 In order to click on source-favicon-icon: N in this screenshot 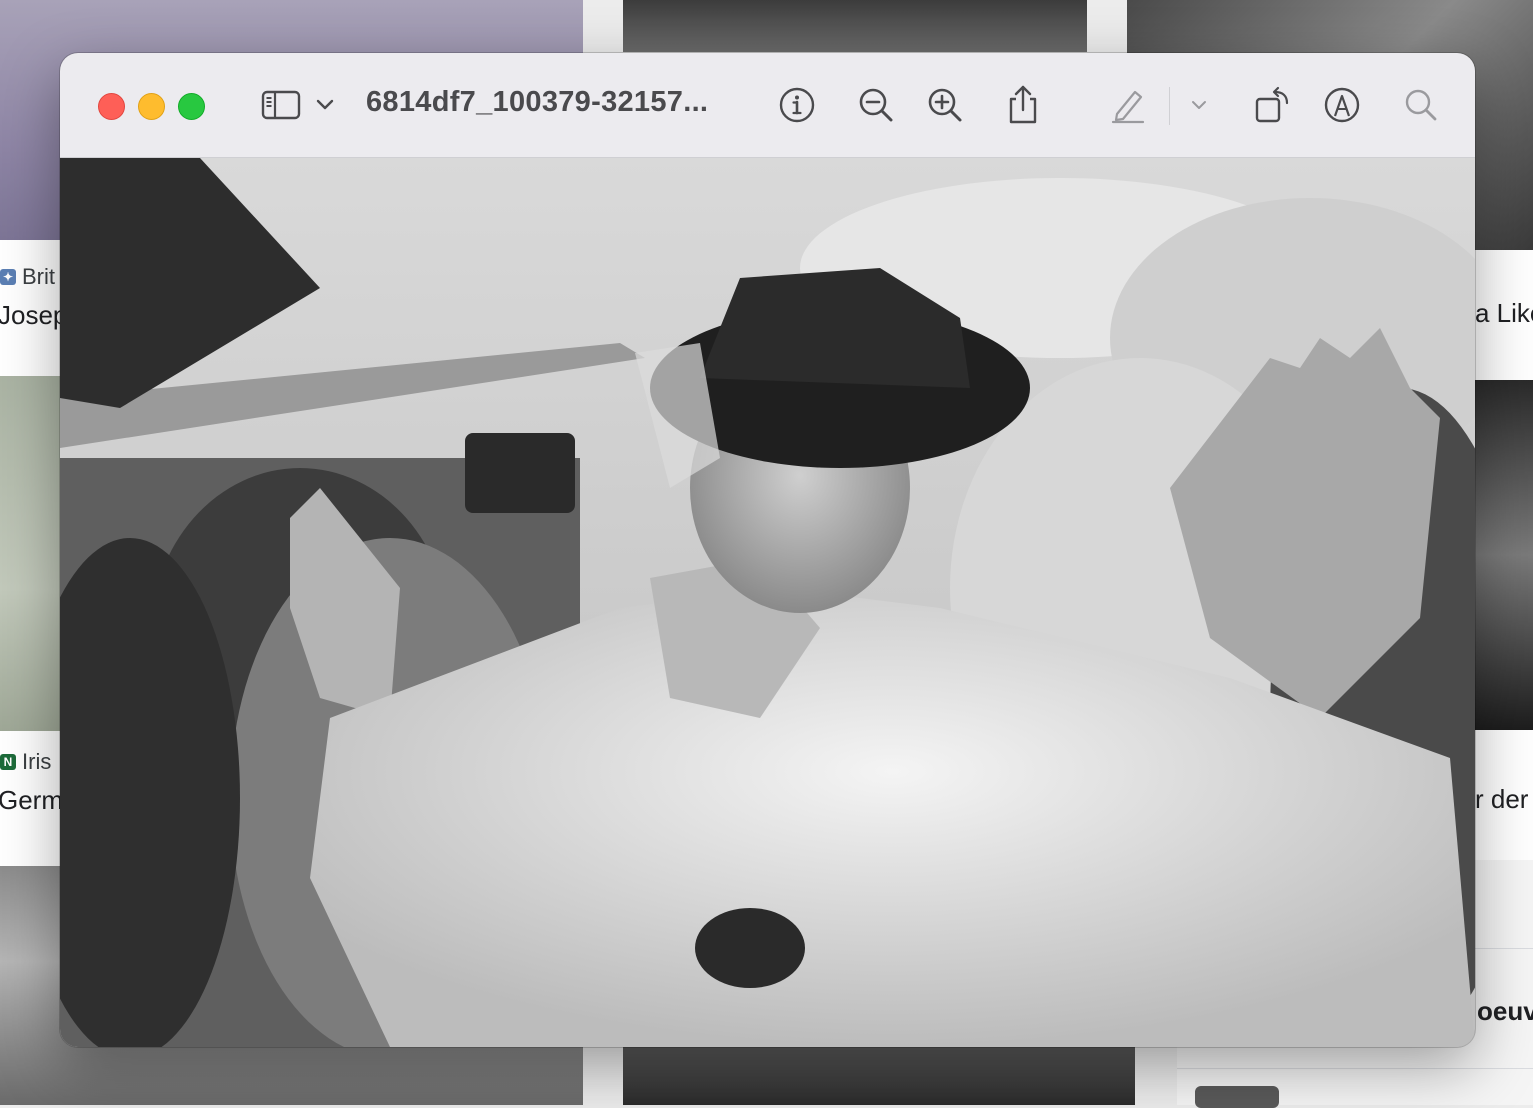, I will do `click(8, 762)`.